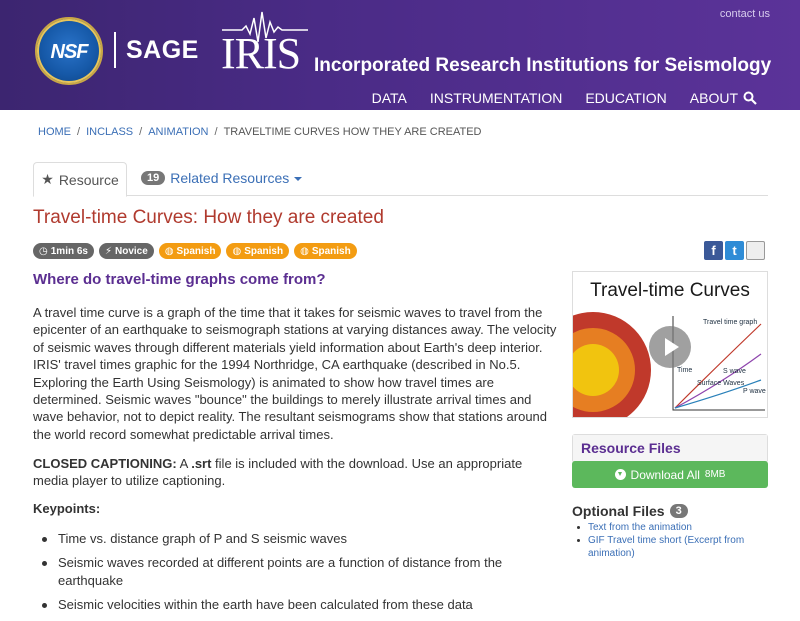 The width and height of the screenshot is (800, 621). I want to click on tab-resource-label: Resource, so click(88, 179).